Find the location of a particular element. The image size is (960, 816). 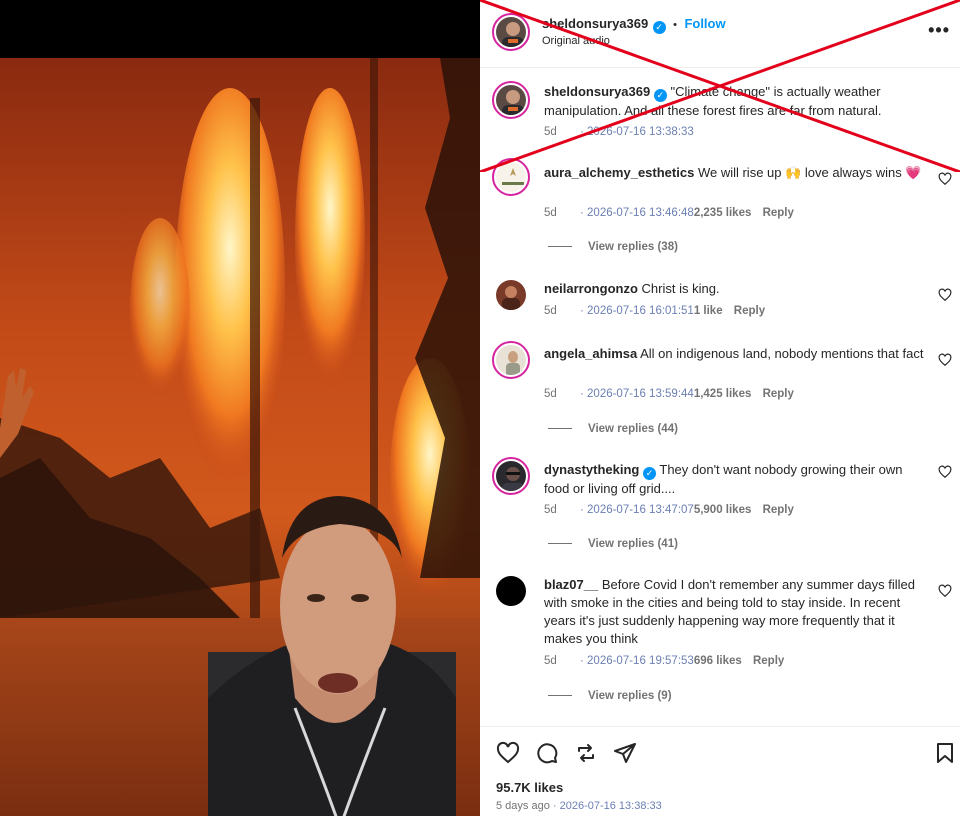

comment-likes: 2,235 likes is located at coordinates (723, 213).